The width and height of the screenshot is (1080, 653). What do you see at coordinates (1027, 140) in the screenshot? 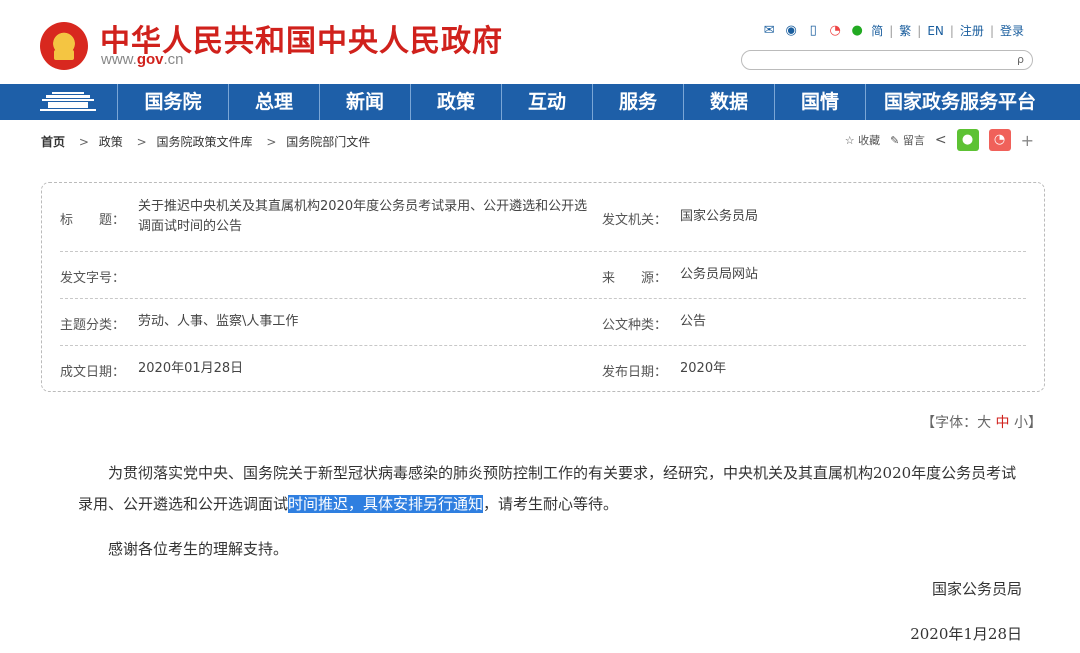
I see `more-share-button: +` at bounding box center [1027, 140].